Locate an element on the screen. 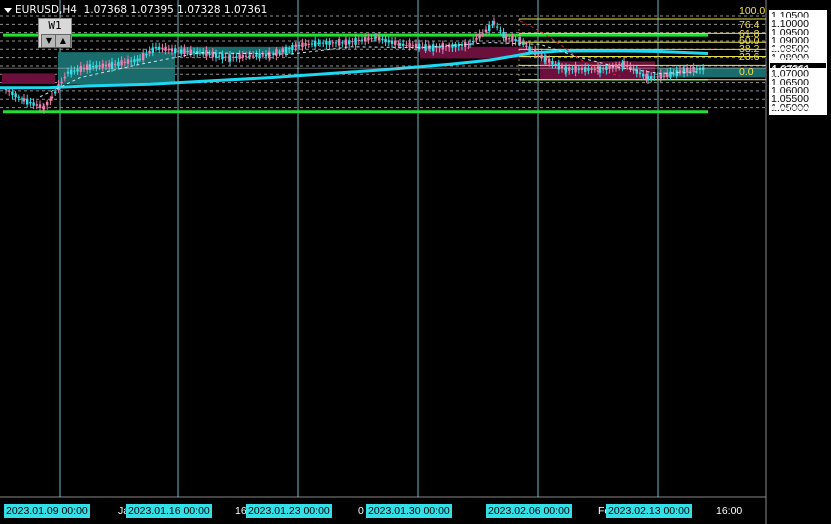  ohlc-values: 1.07368 1.07395 1.07328 1.07361 is located at coordinates (175, 10).